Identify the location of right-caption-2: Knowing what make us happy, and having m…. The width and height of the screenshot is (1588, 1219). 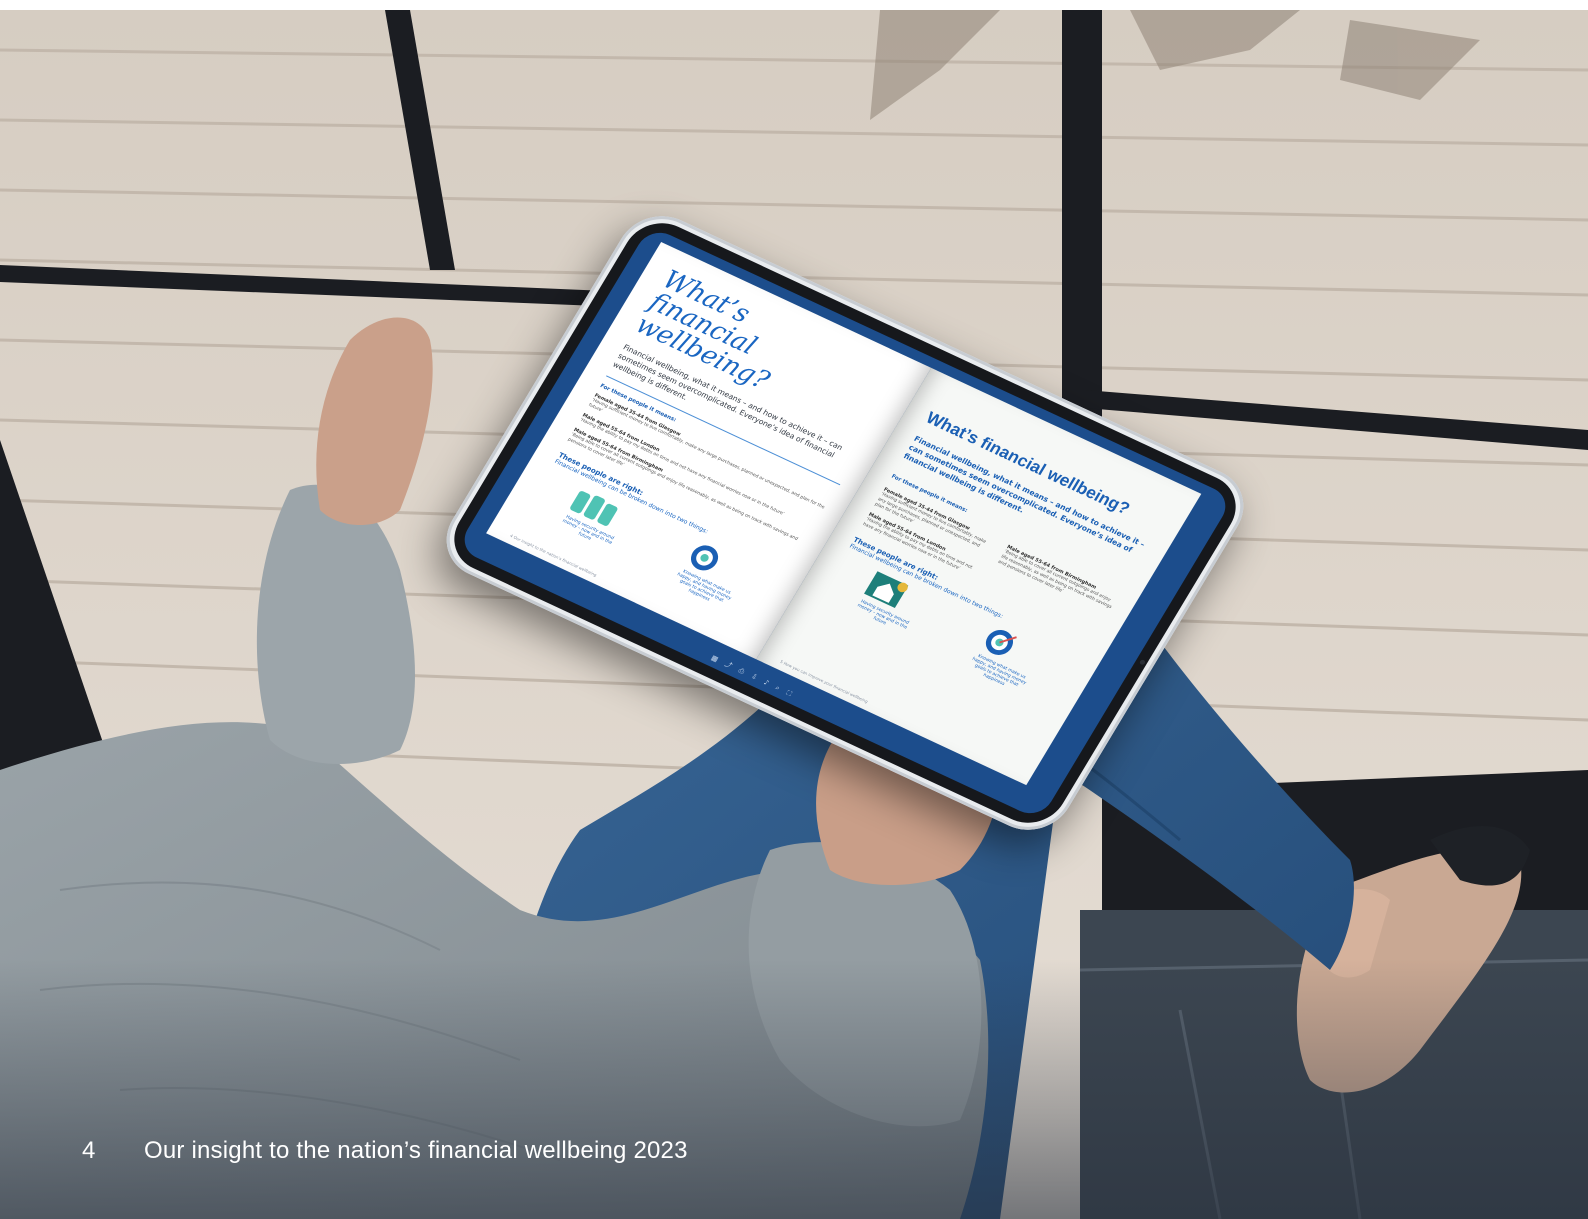
(998, 670).